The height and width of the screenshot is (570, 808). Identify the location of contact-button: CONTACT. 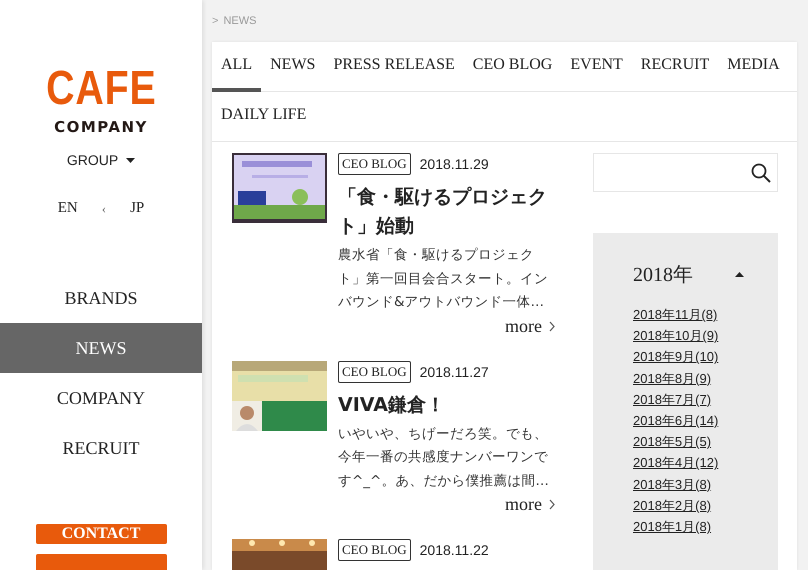
(101, 534).